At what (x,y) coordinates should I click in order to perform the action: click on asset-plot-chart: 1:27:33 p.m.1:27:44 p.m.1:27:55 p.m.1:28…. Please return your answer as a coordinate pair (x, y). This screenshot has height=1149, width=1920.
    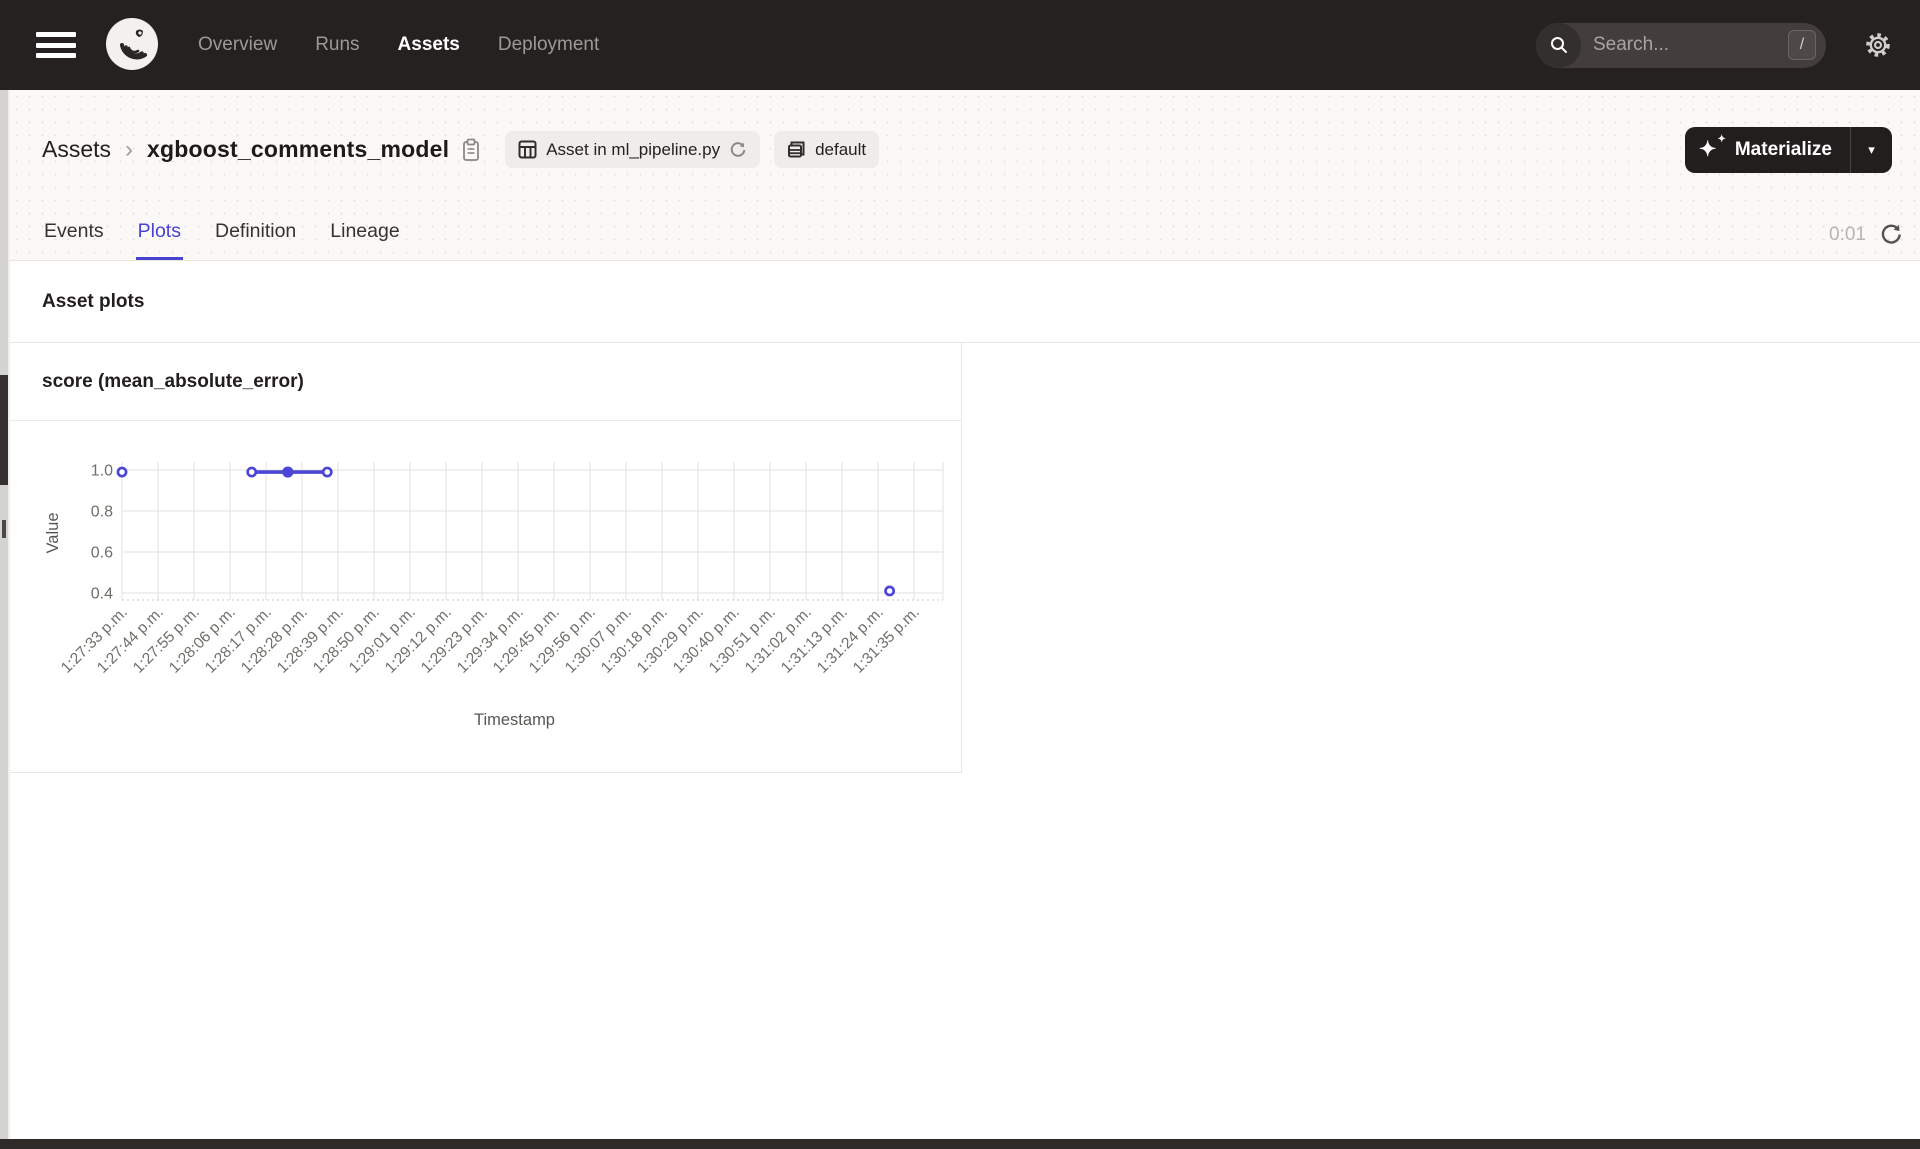
    Looking at the image, I should click on (494, 595).